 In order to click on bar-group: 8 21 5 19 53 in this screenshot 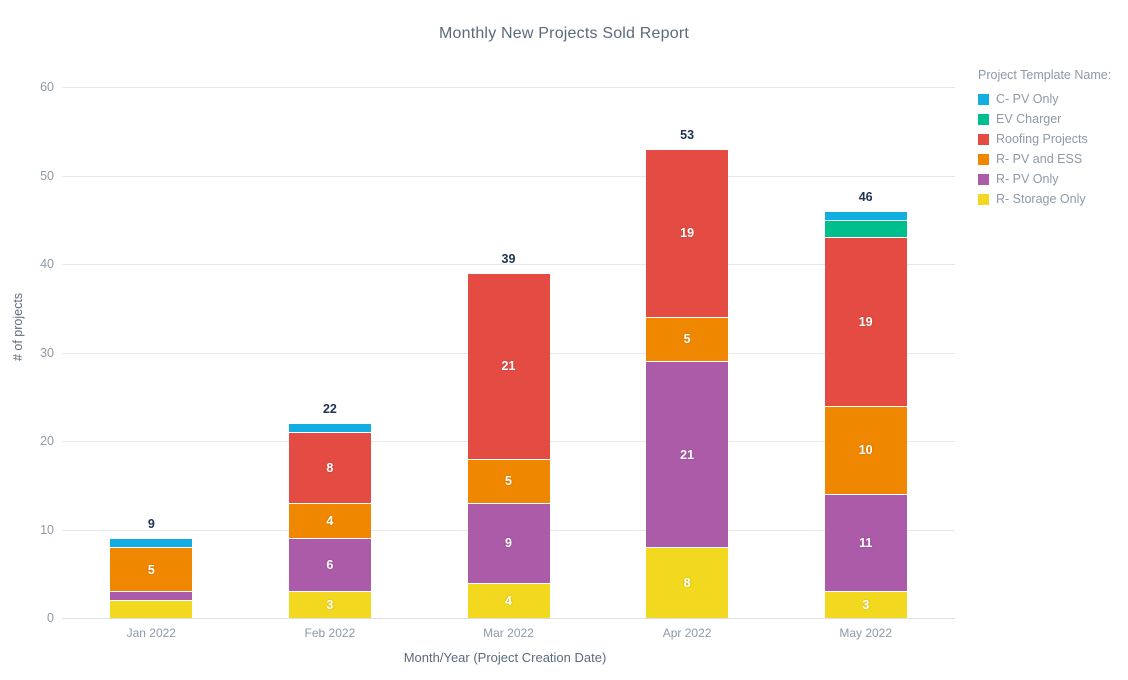, I will do `click(687, 352)`.